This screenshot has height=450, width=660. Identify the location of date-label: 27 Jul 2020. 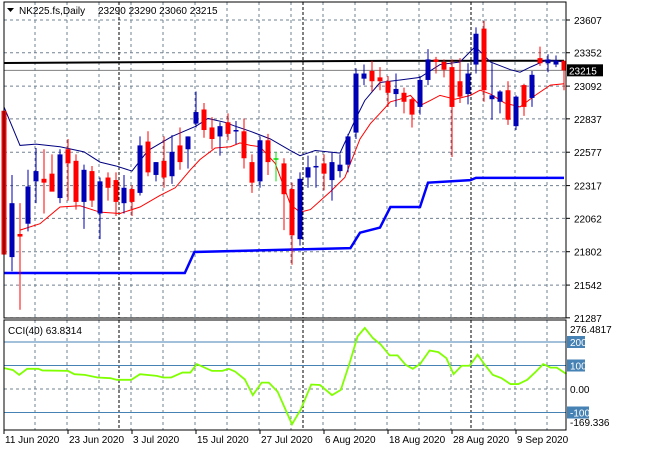
(287, 440).